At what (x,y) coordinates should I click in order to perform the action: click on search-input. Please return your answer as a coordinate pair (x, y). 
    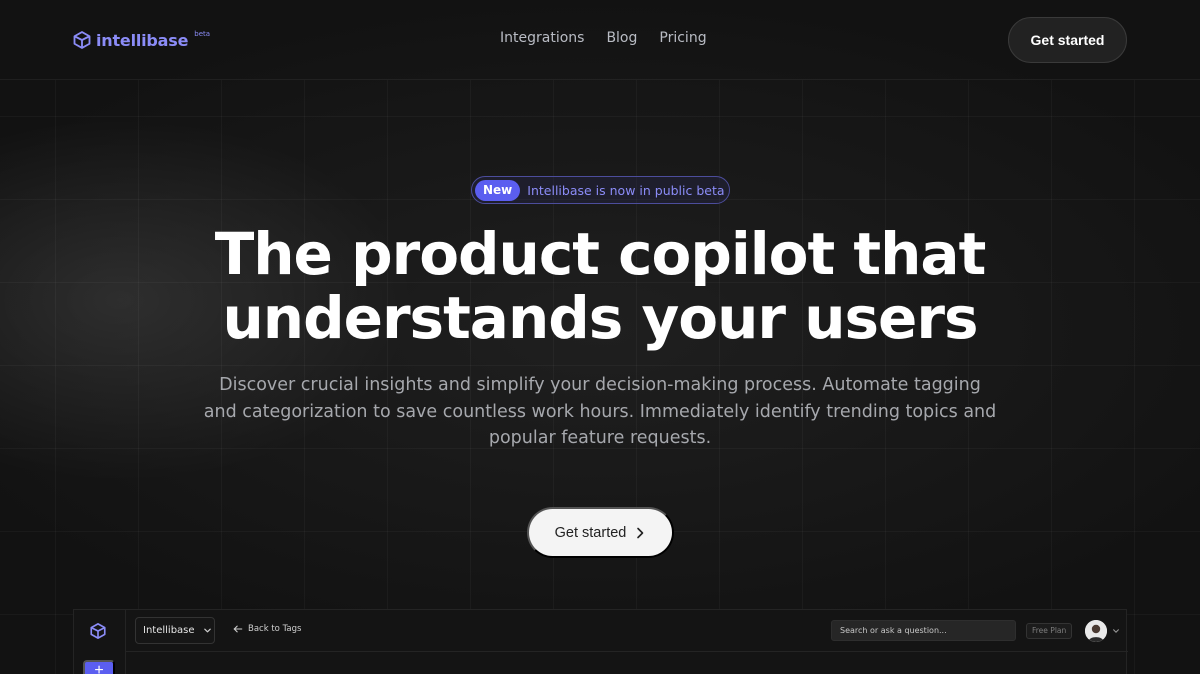
    Looking at the image, I should click on (923, 630).